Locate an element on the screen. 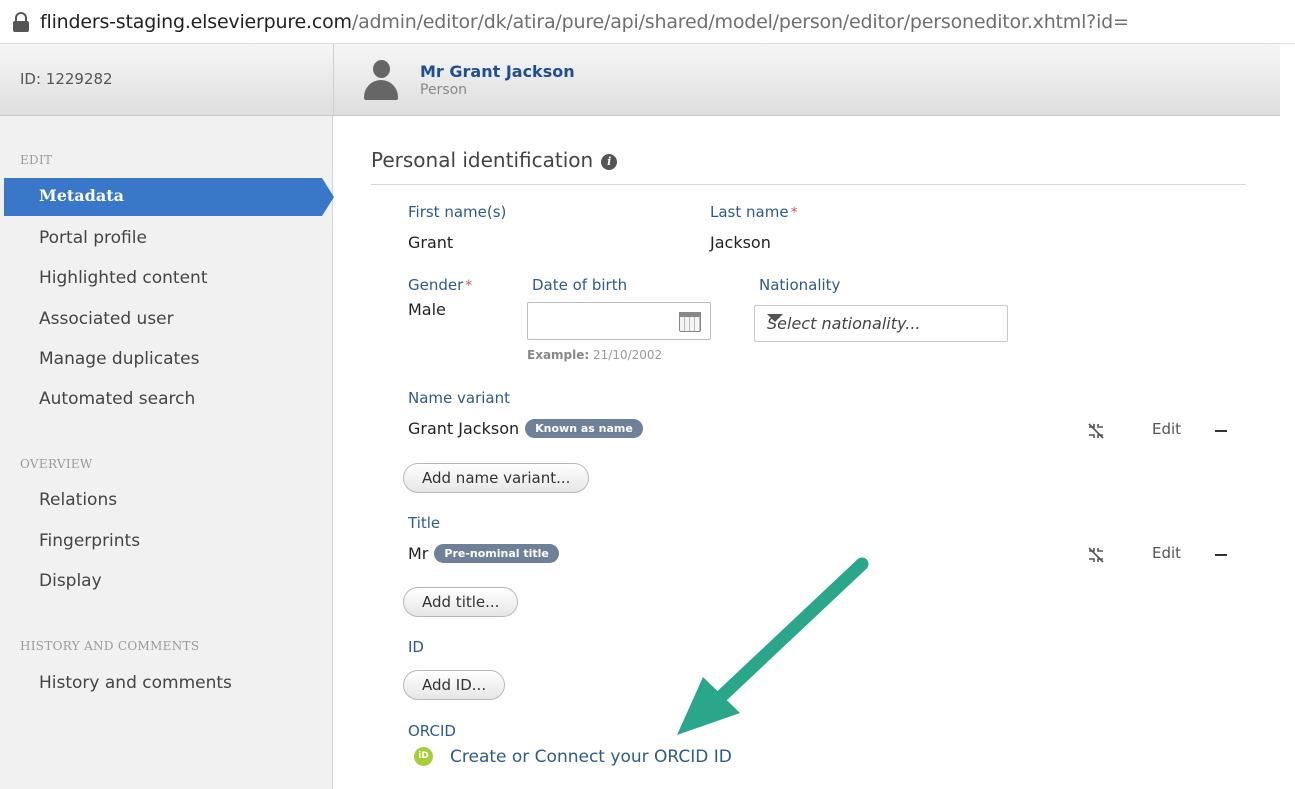 The image size is (1295, 789). name-variant-value: Grant Jackson Known as name is located at coordinates (525, 428).